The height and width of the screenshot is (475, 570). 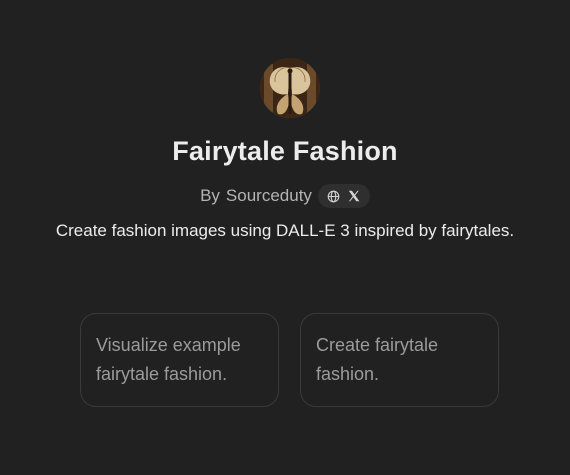 I want to click on social-links-pill, so click(x=343, y=196).